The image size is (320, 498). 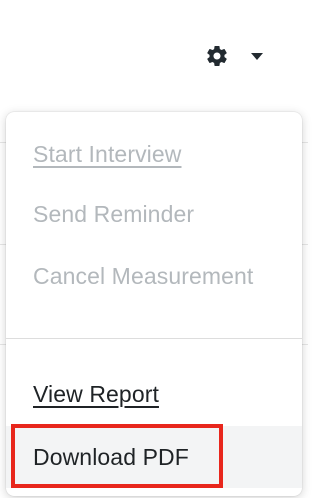 I want to click on menu-item-label: Download PDF, so click(x=111, y=456).